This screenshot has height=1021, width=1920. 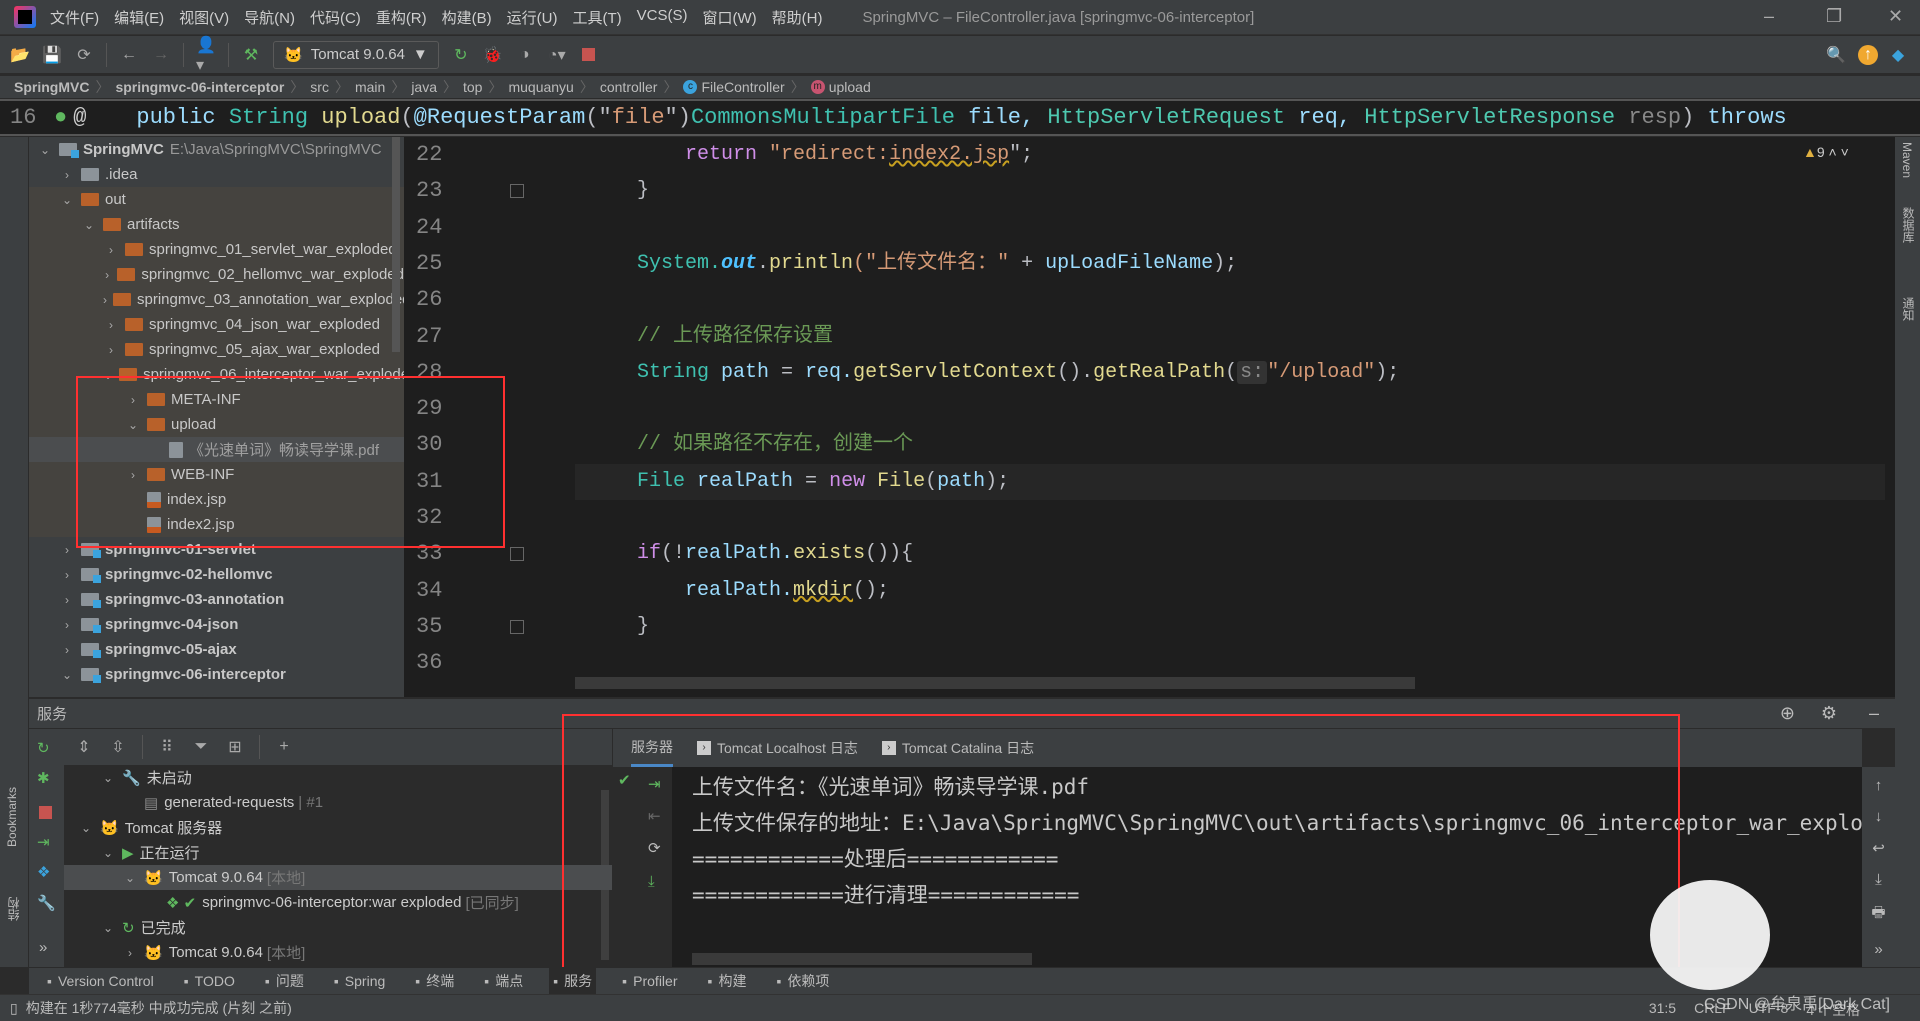 I want to click on artifact-icon: ❖, so click(x=43, y=872).